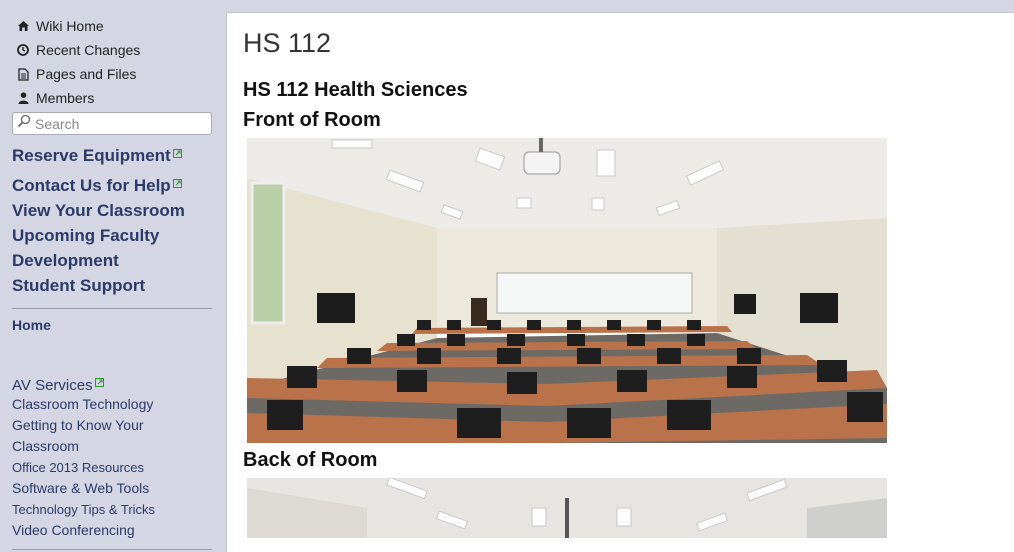  Describe the element at coordinates (52, 385) in the screenshot. I see `av-services-label: AV Services` at that location.